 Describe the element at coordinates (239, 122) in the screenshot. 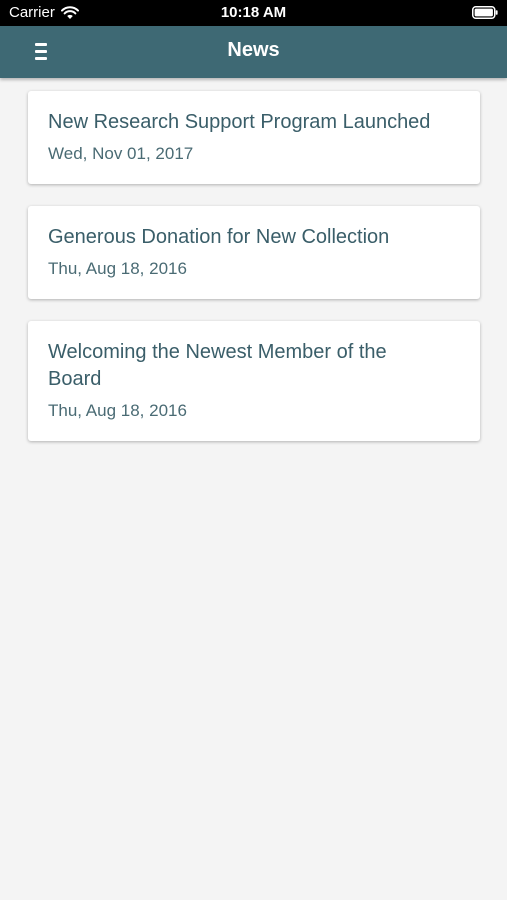

I see `news-title: New Research Support Program Launched` at that location.